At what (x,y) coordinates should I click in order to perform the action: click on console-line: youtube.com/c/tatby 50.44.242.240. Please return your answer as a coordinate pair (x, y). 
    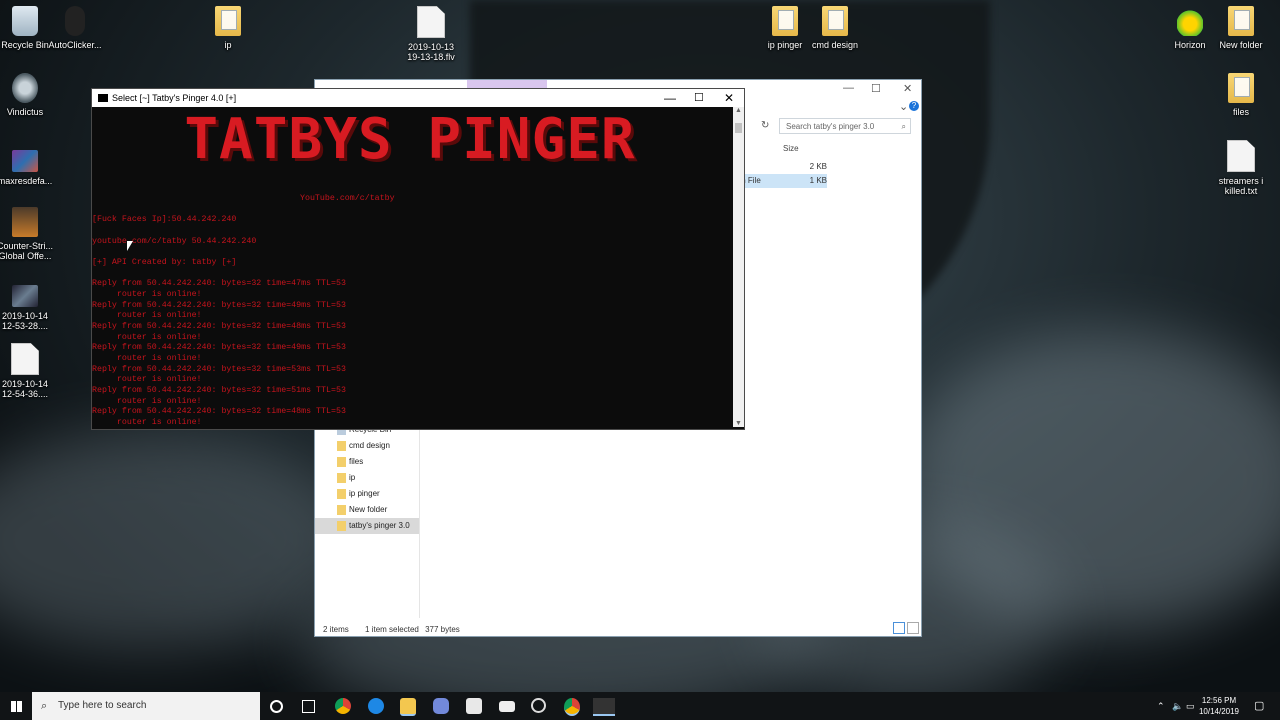
    Looking at the image, I should click on (174, 241).